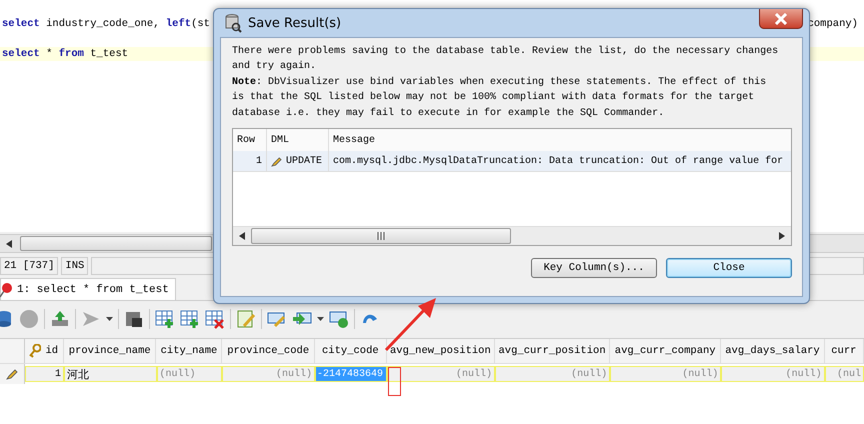 Image resolution: width=864 pixels, height=424 pixels. Describe the element at coordinates (65, 54) in the screenshot. I see `code-line: select* from t_test` at that location.